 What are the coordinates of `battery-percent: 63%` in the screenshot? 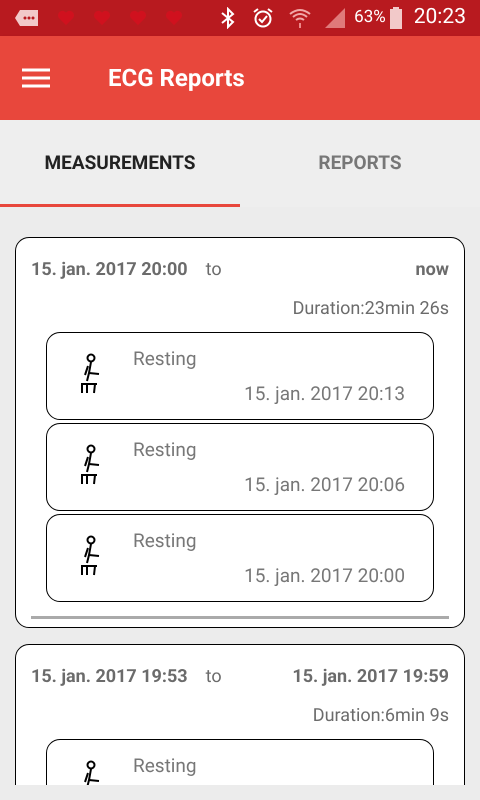 It's located at (370, 18).